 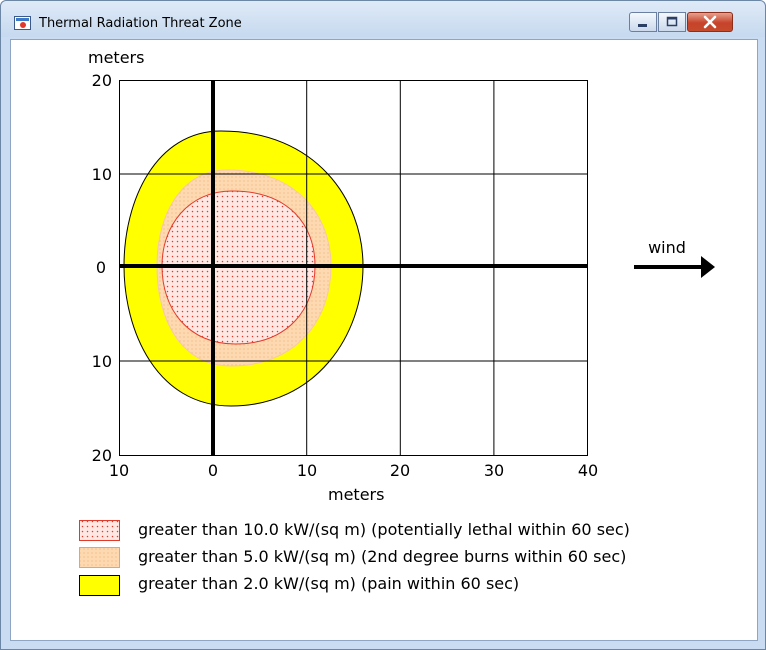 I want to click on x-tick-label: 0, so click(x=213, y=470).